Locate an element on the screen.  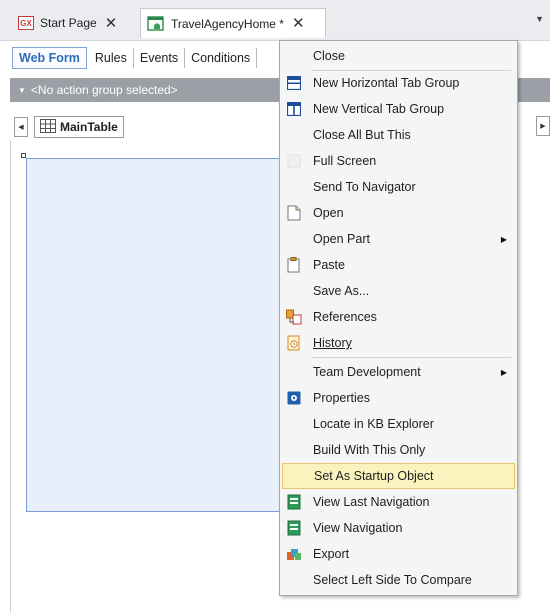
breadcrumb-label: MainTable is located at coordinates (89, 127).